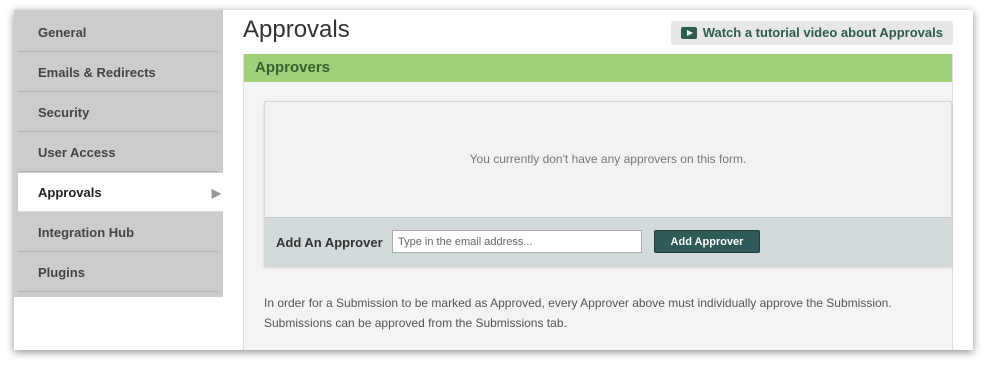 This screenshot has width=987, height=367. What do you see at coordinates (118, 112) in the screenshot?
I see `sidebar-item-security: Security` at bounding box center [118, 112].